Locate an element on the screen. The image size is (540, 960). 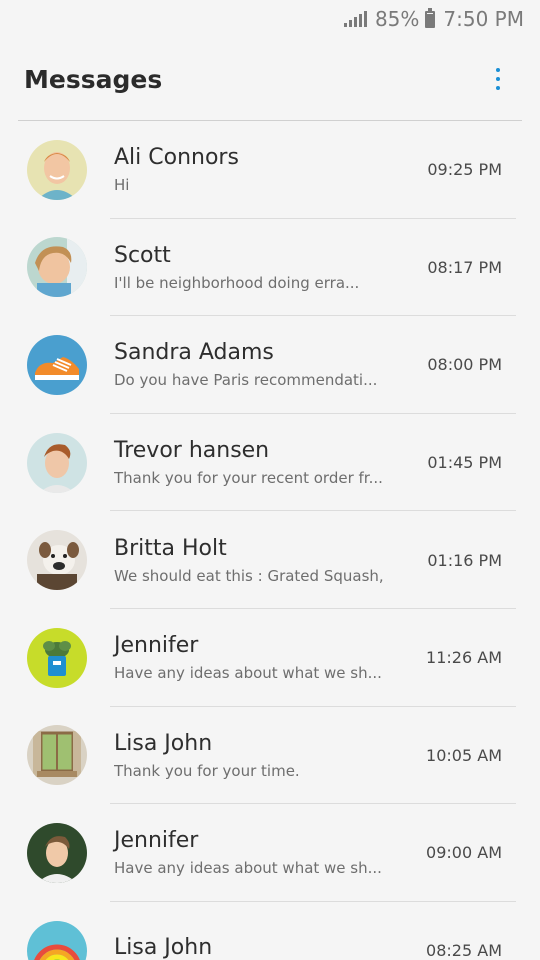
child-avatar is located at coordinates (57, 267).